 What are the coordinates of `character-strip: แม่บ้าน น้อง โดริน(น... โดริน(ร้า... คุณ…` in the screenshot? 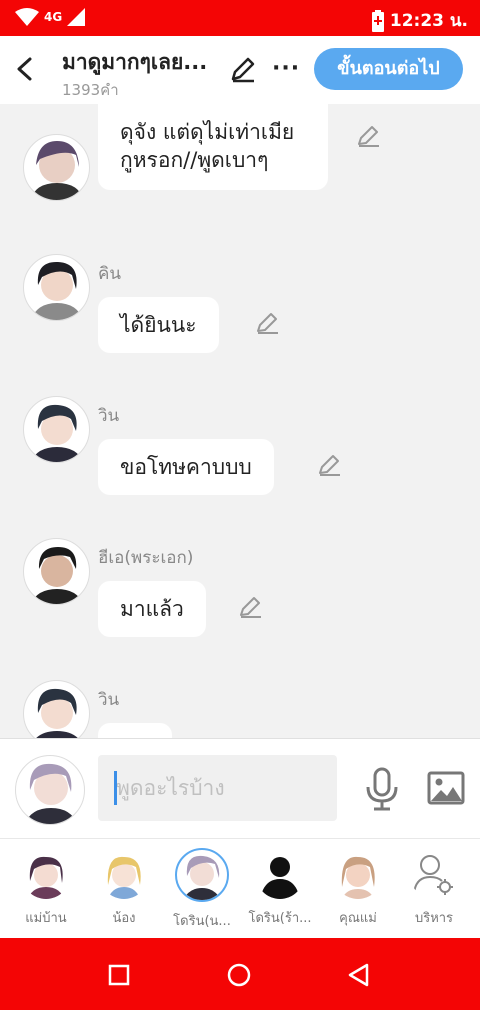 It's located at (240, 888).